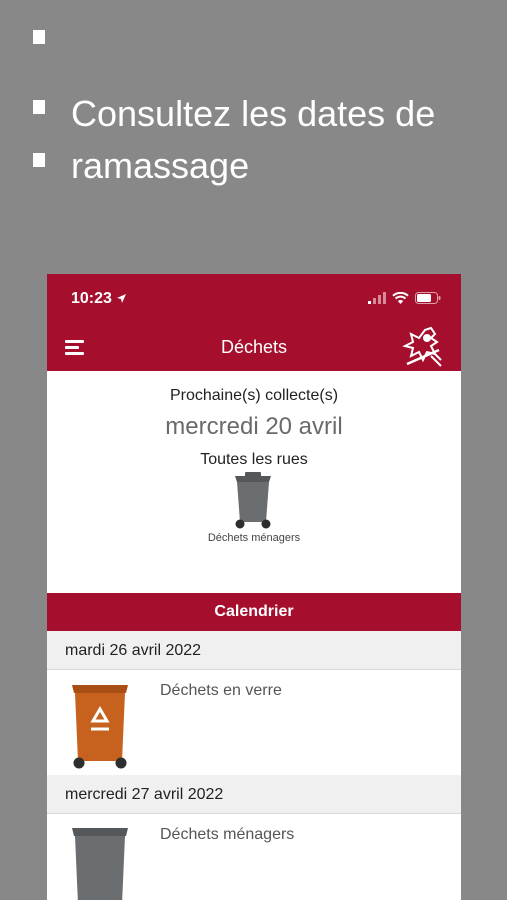  I want to click on status-icons, so click(404, 298).